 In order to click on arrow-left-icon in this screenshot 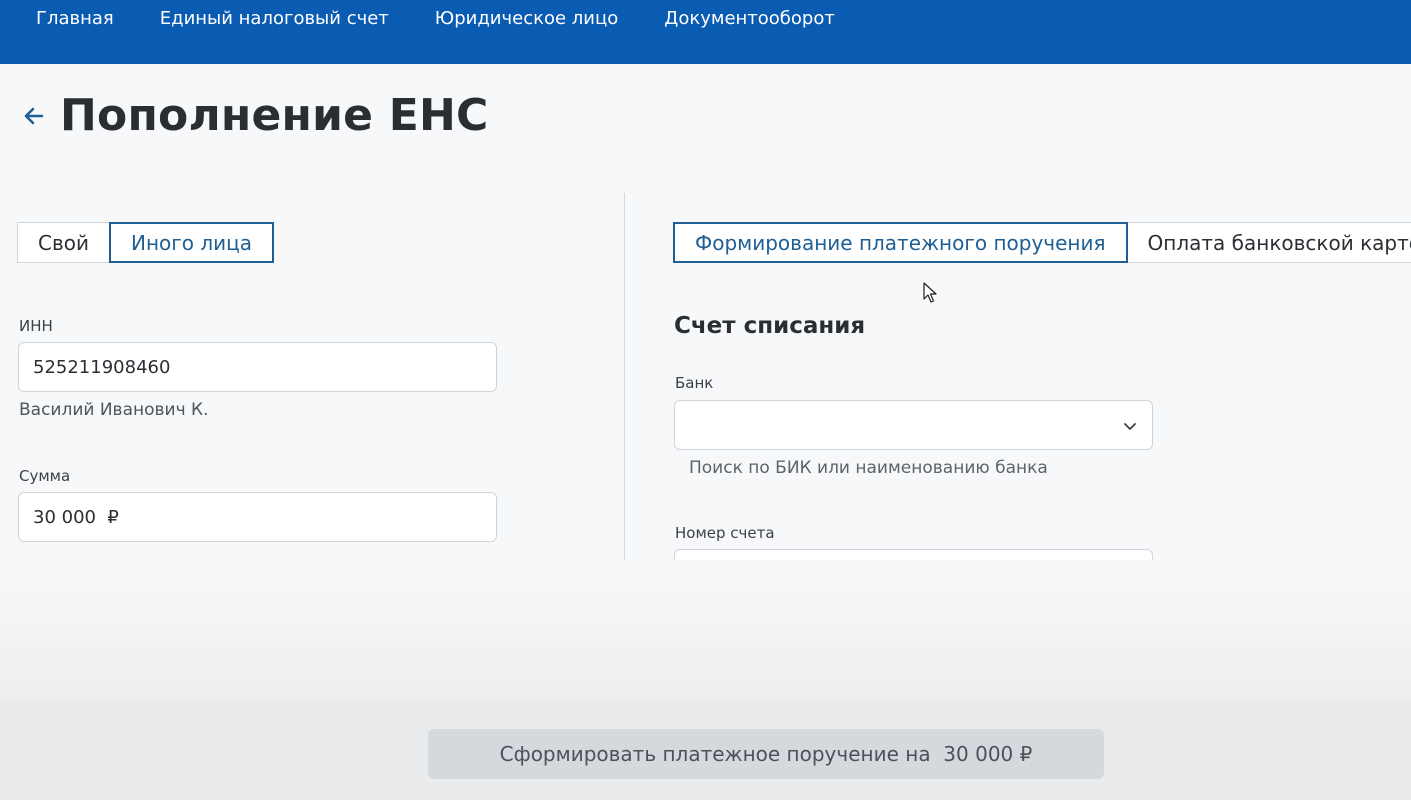, I will do `click(34, 116)`.